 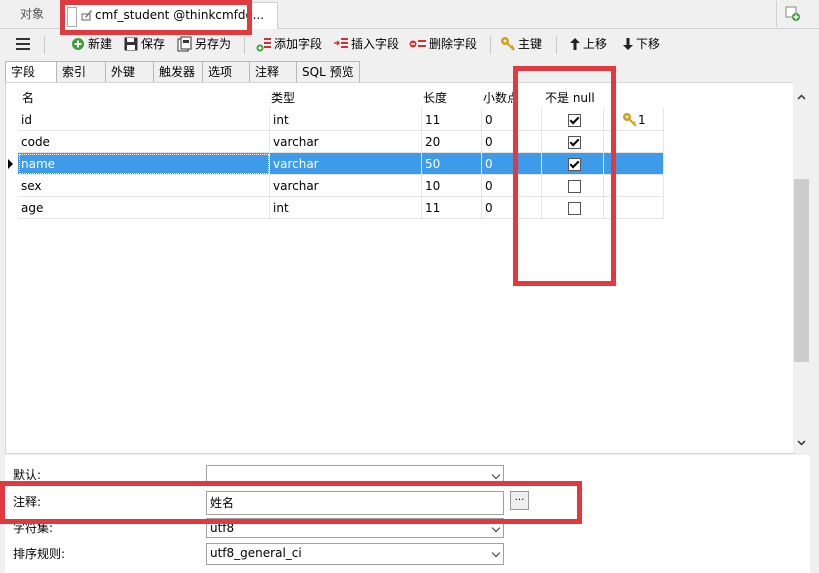 What do you see at coordinates (453, 44) in the screenshot?
I see `delete-field-label: 删除字段` at bounding box center [453, 44].